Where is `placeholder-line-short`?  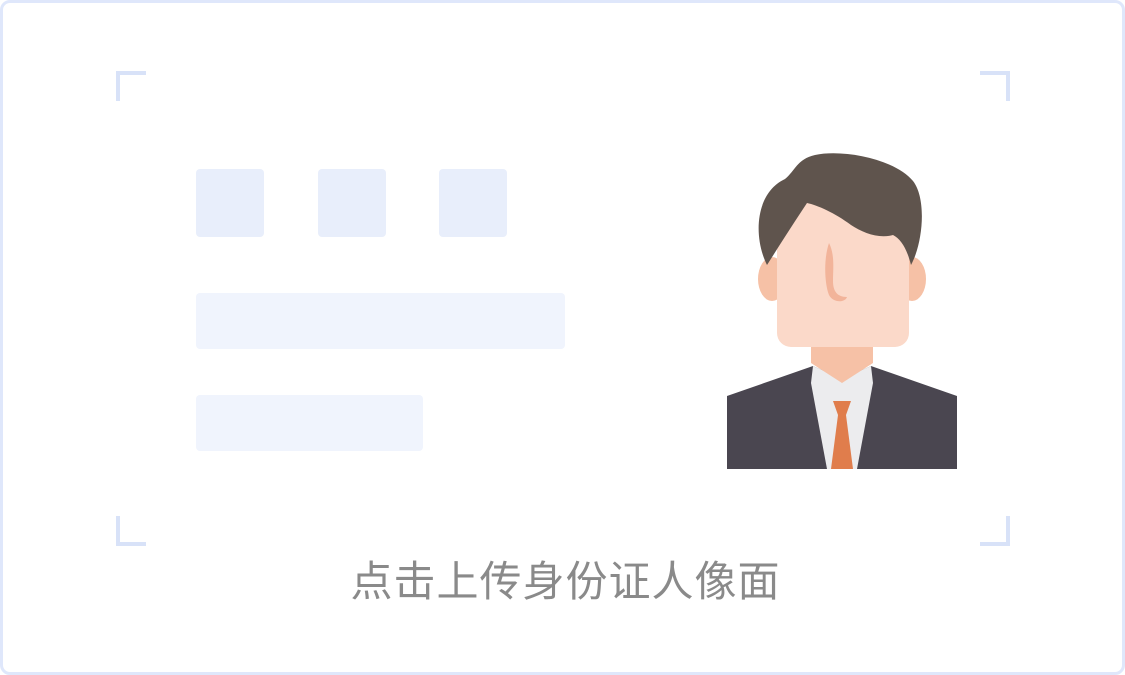 placeholder-line-short is located at coordinates (309, 423).